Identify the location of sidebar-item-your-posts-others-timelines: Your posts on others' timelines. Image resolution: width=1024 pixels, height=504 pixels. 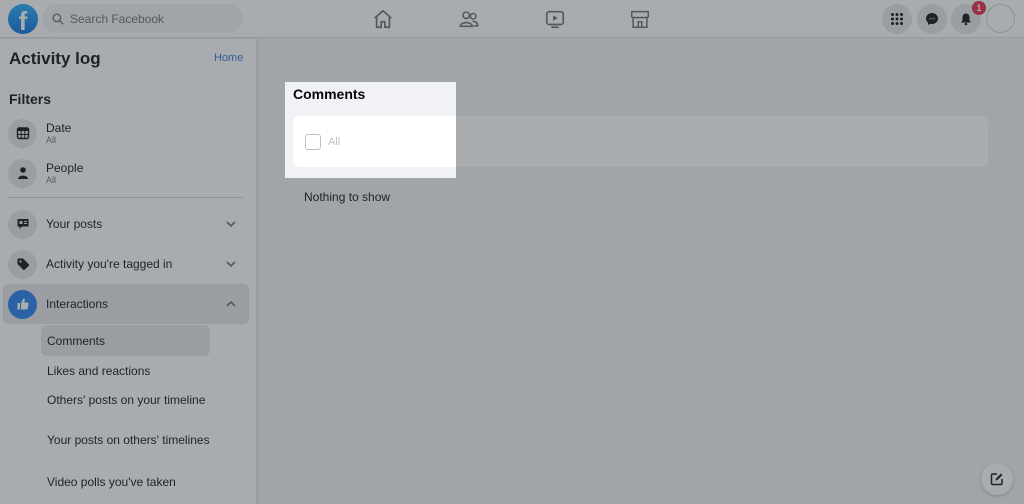
(125, 440).